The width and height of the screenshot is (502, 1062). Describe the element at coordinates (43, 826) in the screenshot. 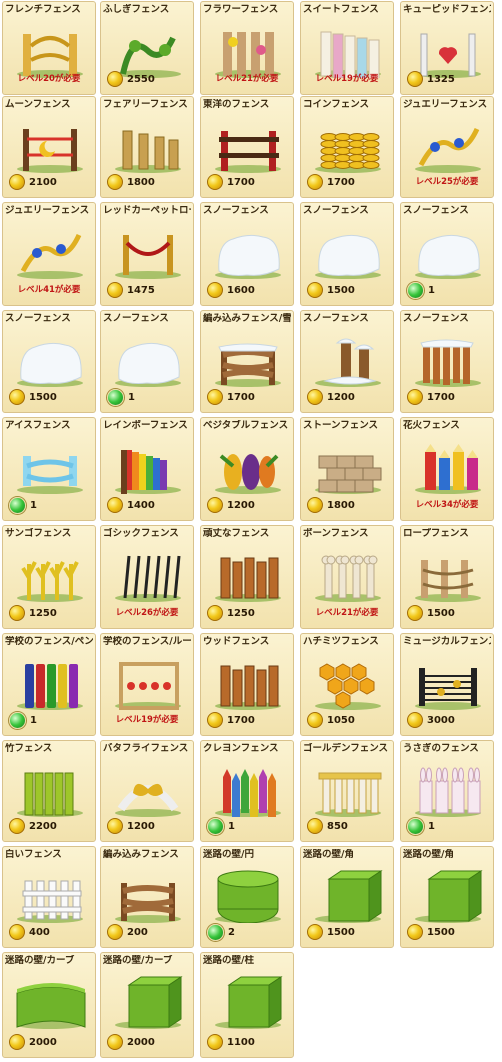

I see `price-value: 2200` at that location.